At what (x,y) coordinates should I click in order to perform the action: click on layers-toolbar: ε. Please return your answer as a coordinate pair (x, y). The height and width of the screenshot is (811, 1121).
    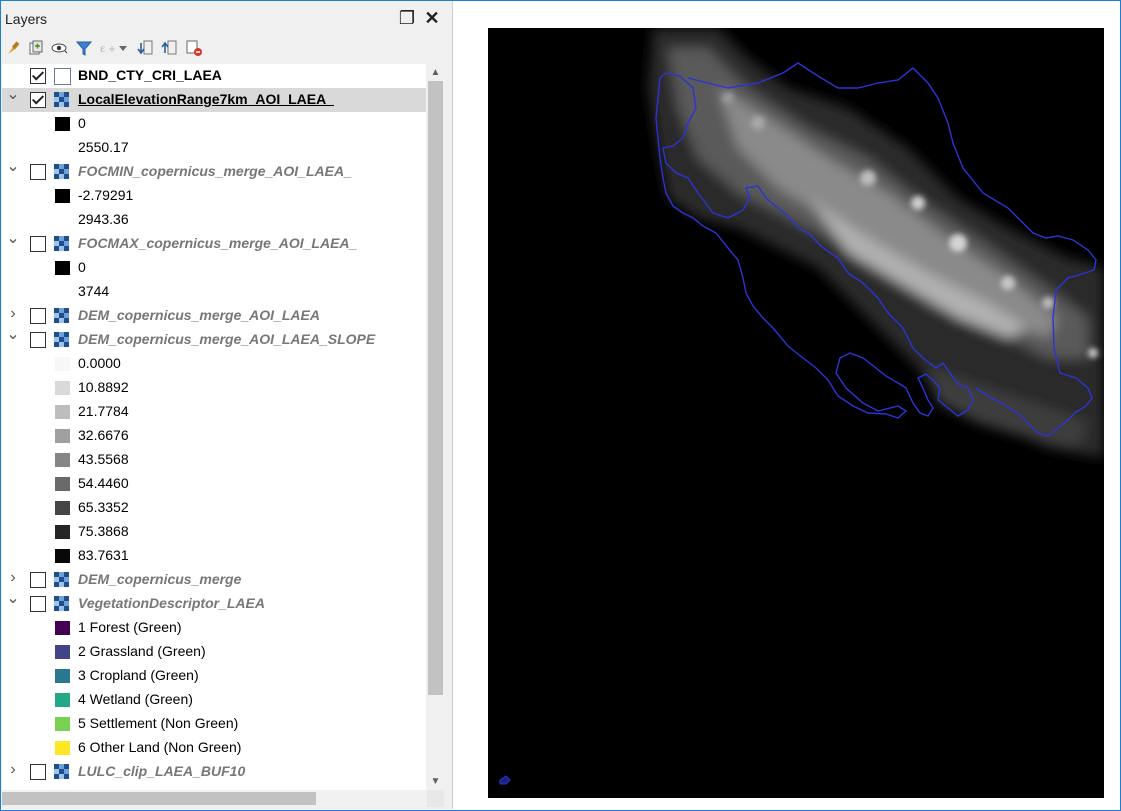
    Looking at the image, I should click on (223, 49).